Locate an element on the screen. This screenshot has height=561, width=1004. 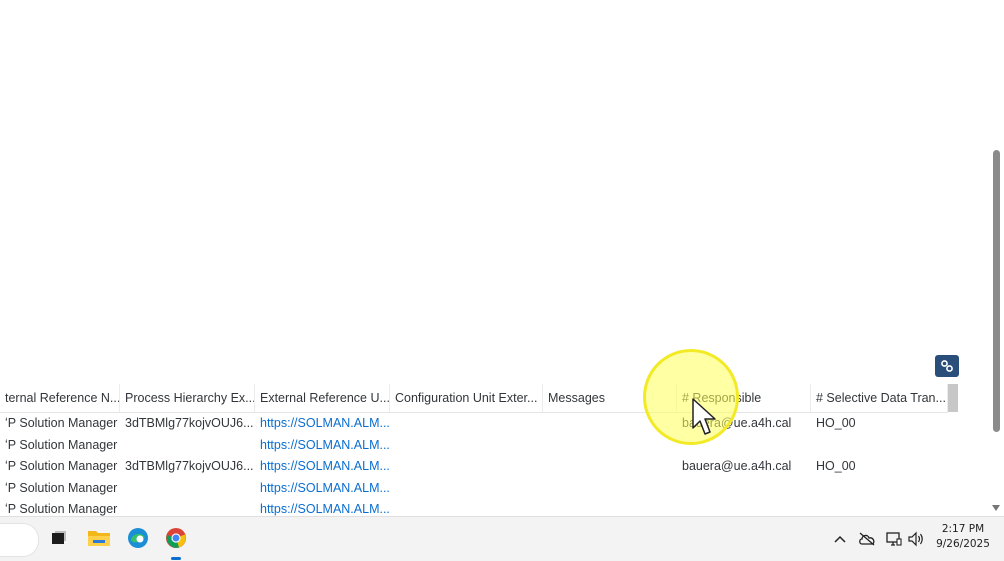
onedrive-offline-icon is located at coordinates (867, 539).